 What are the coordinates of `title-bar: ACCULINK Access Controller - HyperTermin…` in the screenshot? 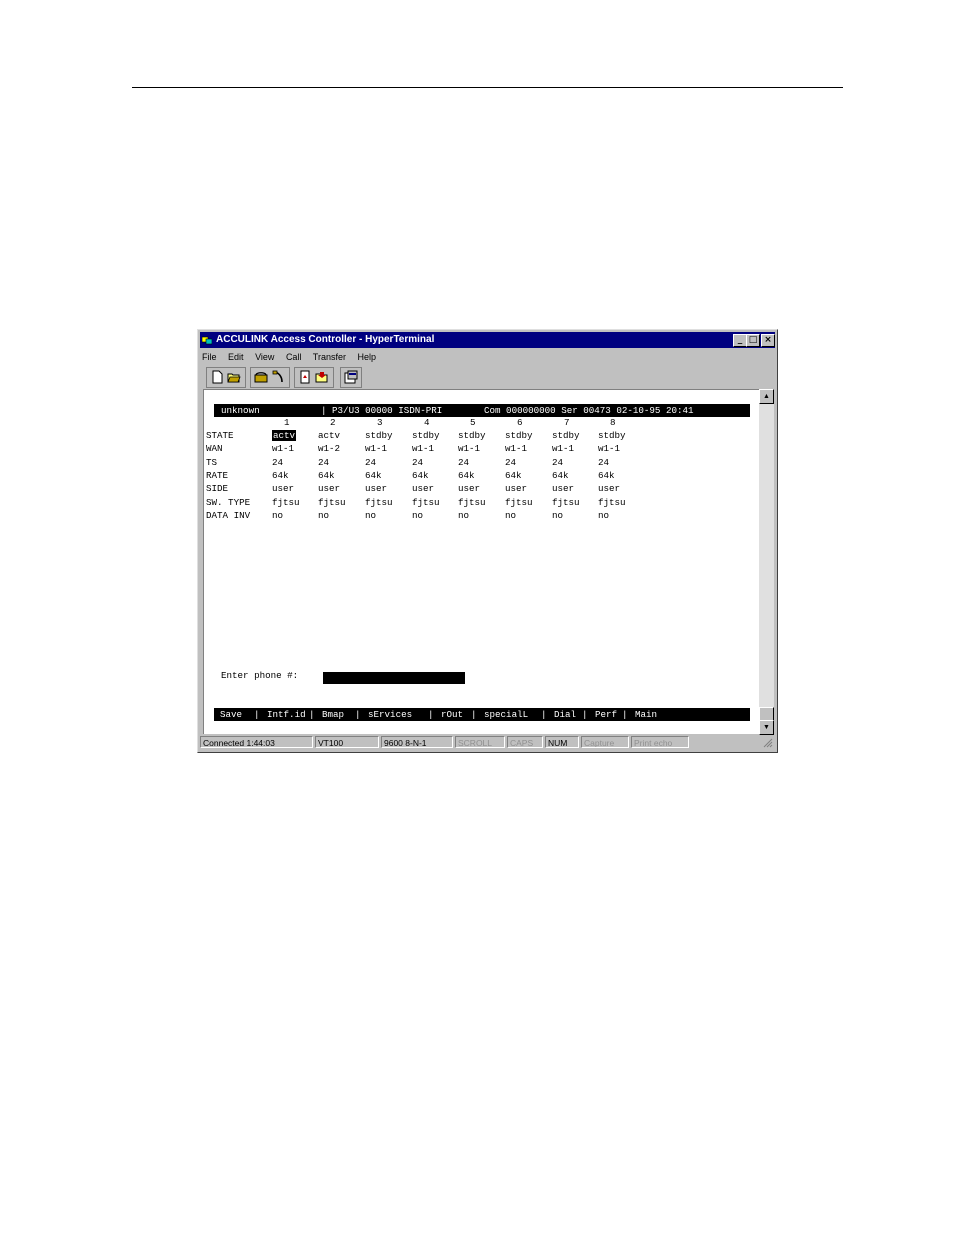 It's located at (487, 340).